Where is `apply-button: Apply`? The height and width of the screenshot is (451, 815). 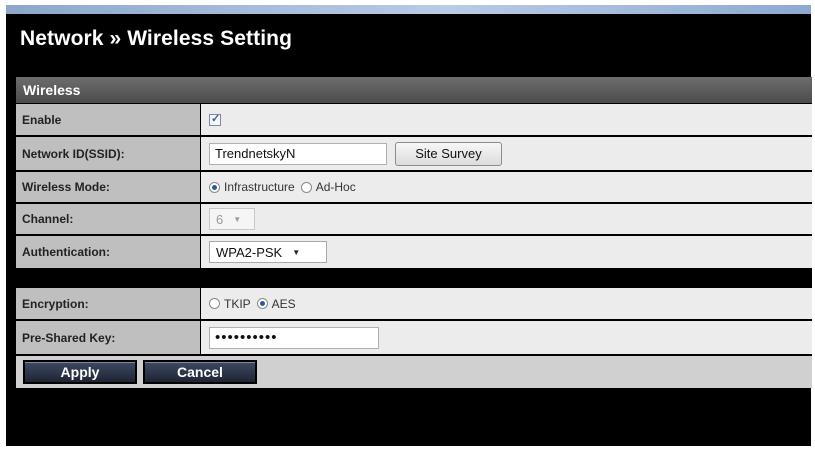 apply-button: Apply is located at coordinates (80, 372).